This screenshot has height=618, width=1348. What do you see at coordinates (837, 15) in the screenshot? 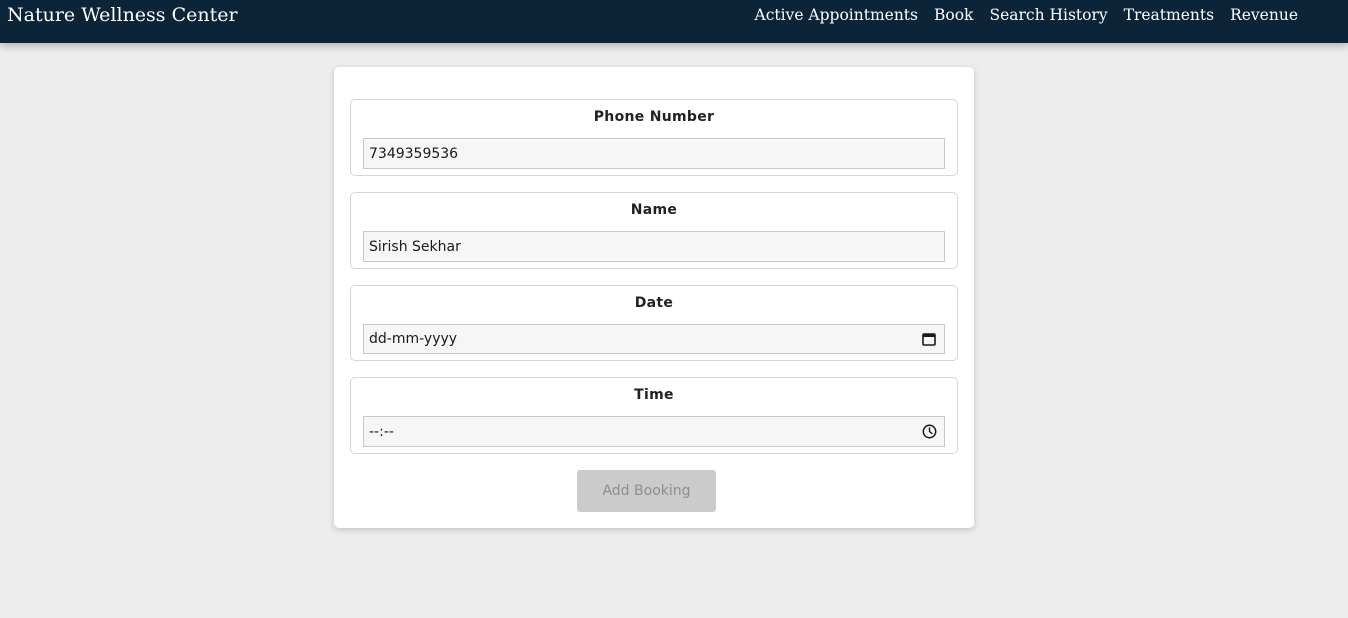
I see `nav-link-active-appointments: Active Appointments` at bounding box center [837, 15].